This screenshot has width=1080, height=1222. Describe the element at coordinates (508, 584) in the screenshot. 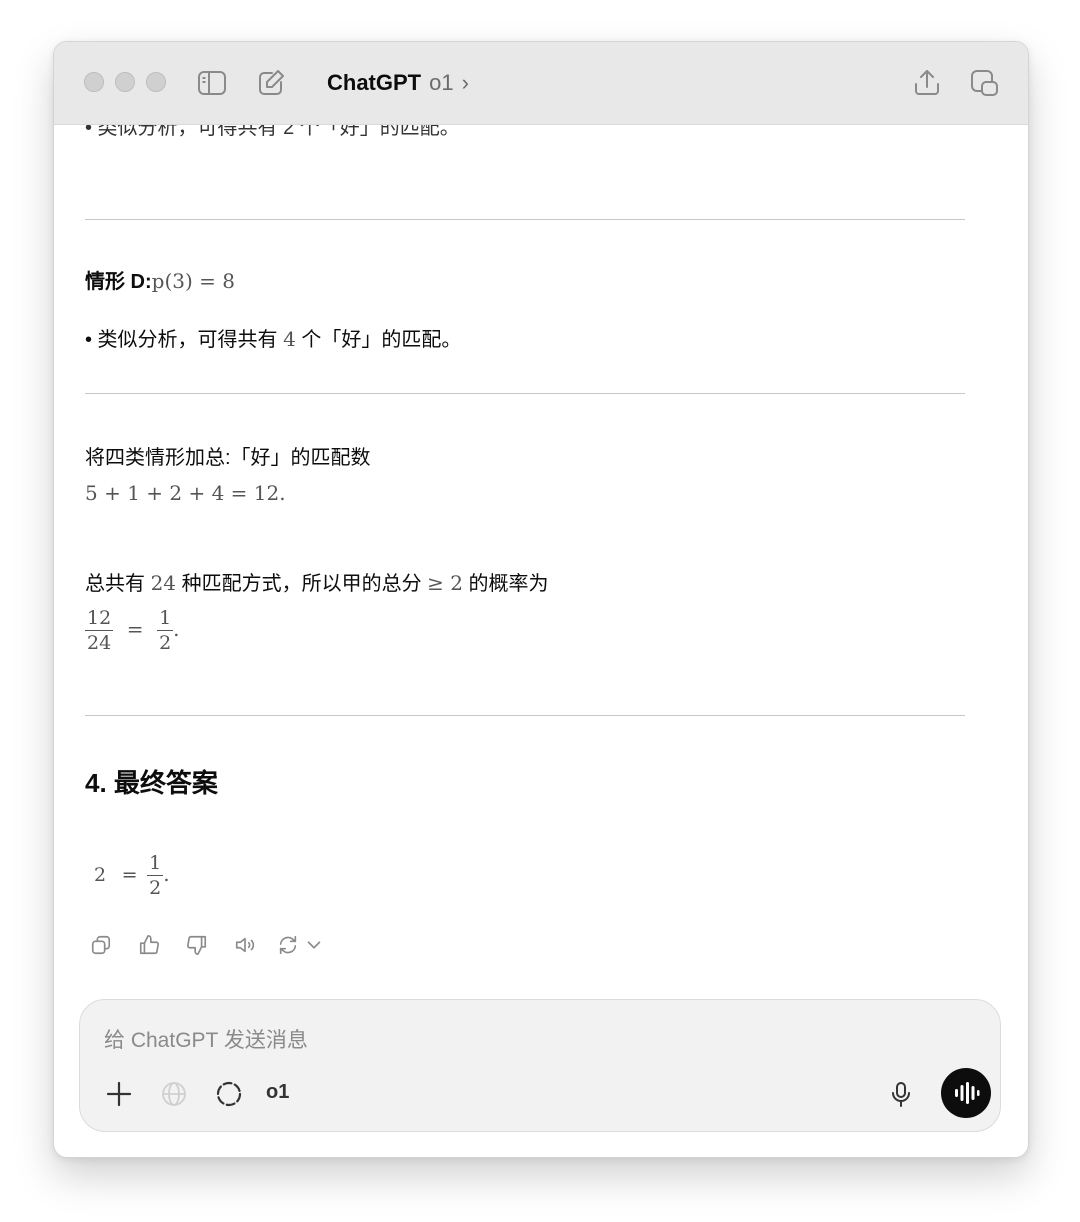

I see `total-suffix: 的概率为` at that location.